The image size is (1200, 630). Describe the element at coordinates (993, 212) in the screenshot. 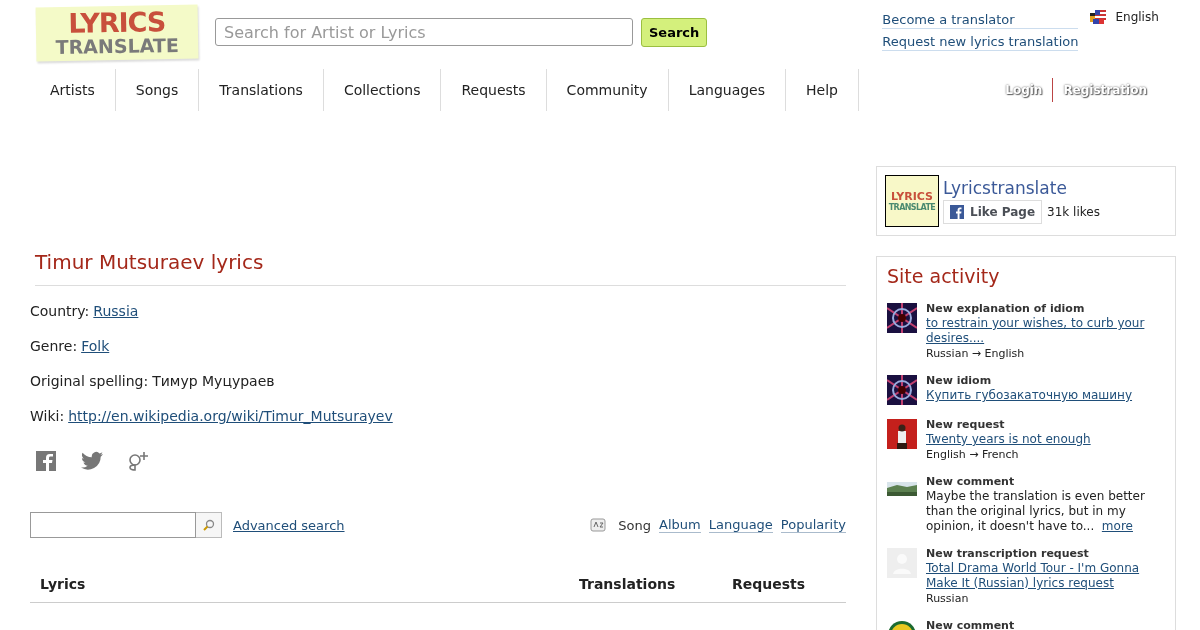

I see `like-page-button: Like Page` at that location.